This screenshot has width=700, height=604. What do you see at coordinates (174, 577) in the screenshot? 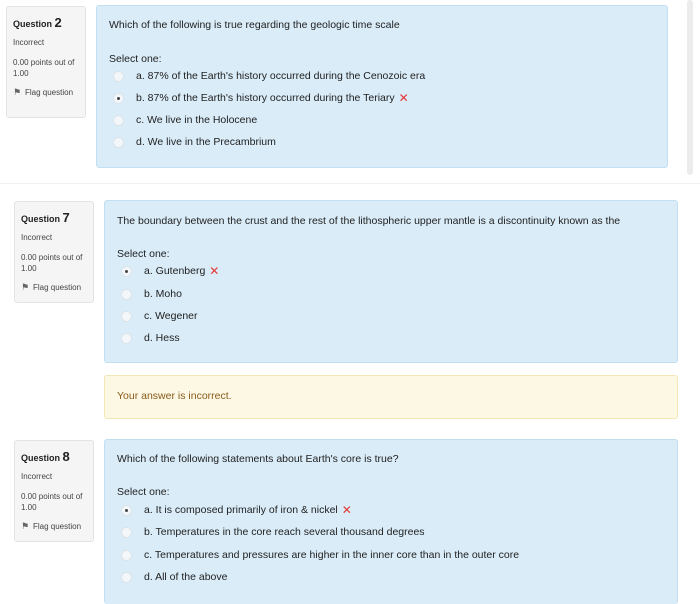
I see `answer-option-d: d. All of the above` at bounding box center [174, 577].